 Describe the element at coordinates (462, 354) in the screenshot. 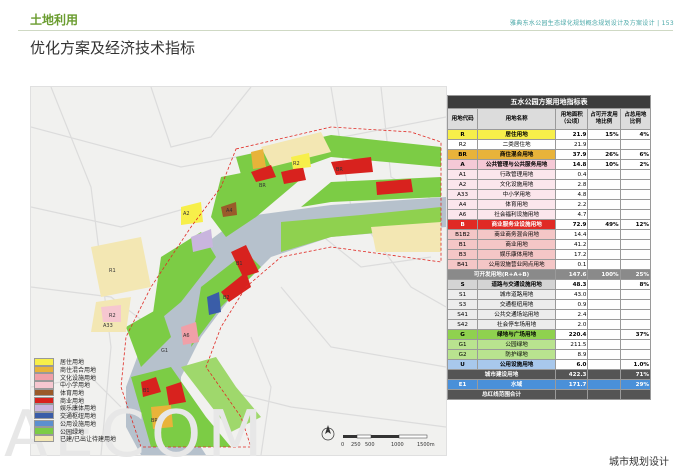

I see `table-cell: G2` at that location.